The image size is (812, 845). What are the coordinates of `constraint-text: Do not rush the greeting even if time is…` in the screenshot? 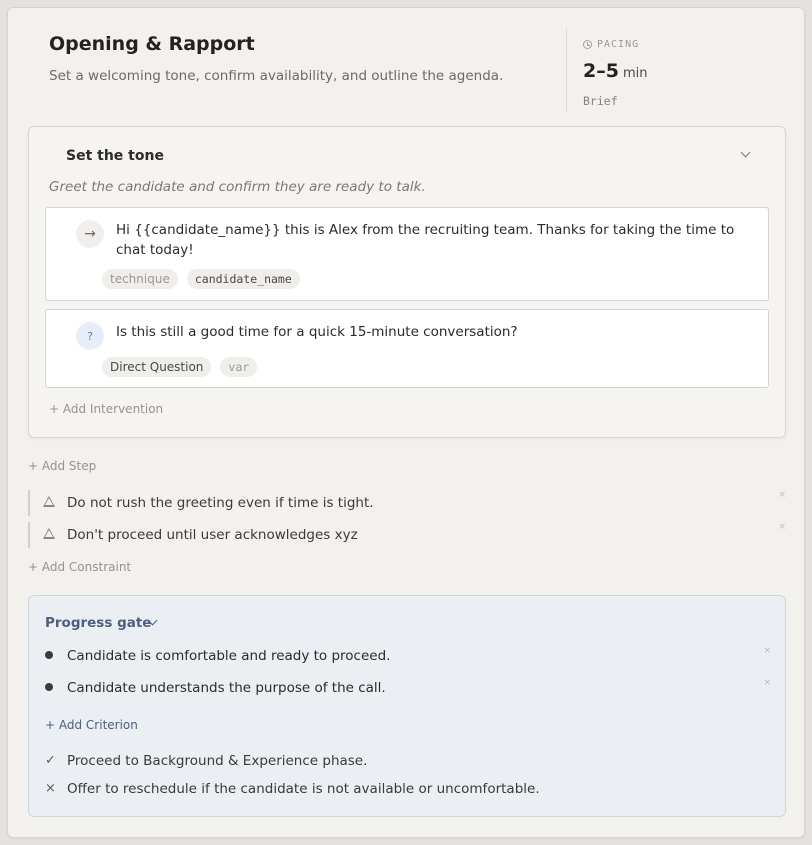 It's located at (220, 503).